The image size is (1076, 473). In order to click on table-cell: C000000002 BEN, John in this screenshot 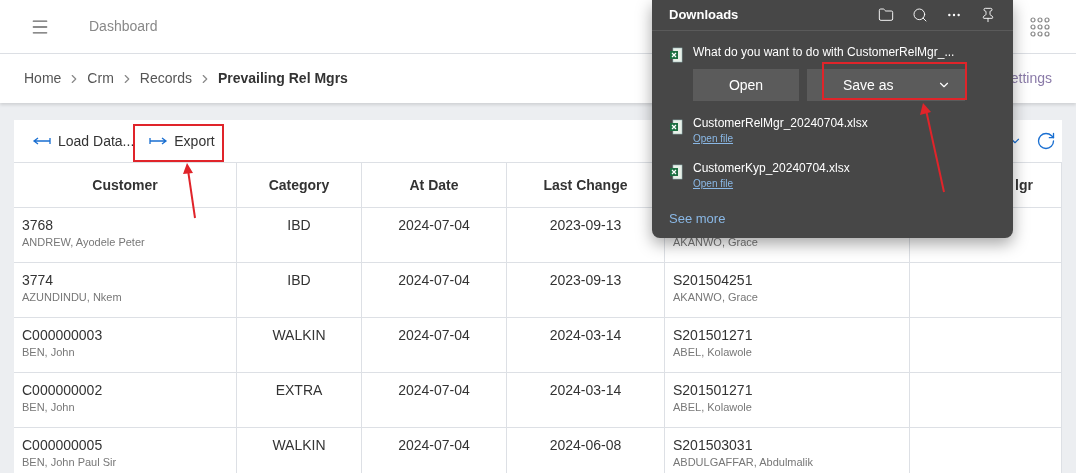, I will do `click(125, 400)`.